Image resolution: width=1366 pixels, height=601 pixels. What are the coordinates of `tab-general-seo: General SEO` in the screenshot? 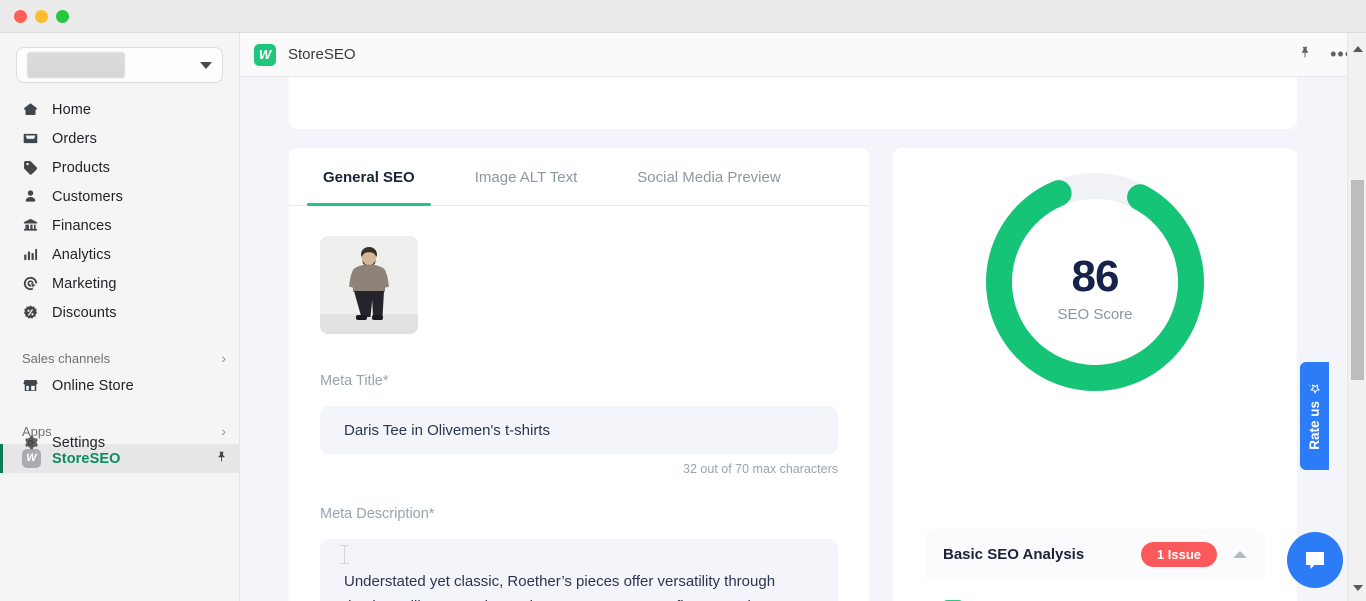 It's located at (369, 177).